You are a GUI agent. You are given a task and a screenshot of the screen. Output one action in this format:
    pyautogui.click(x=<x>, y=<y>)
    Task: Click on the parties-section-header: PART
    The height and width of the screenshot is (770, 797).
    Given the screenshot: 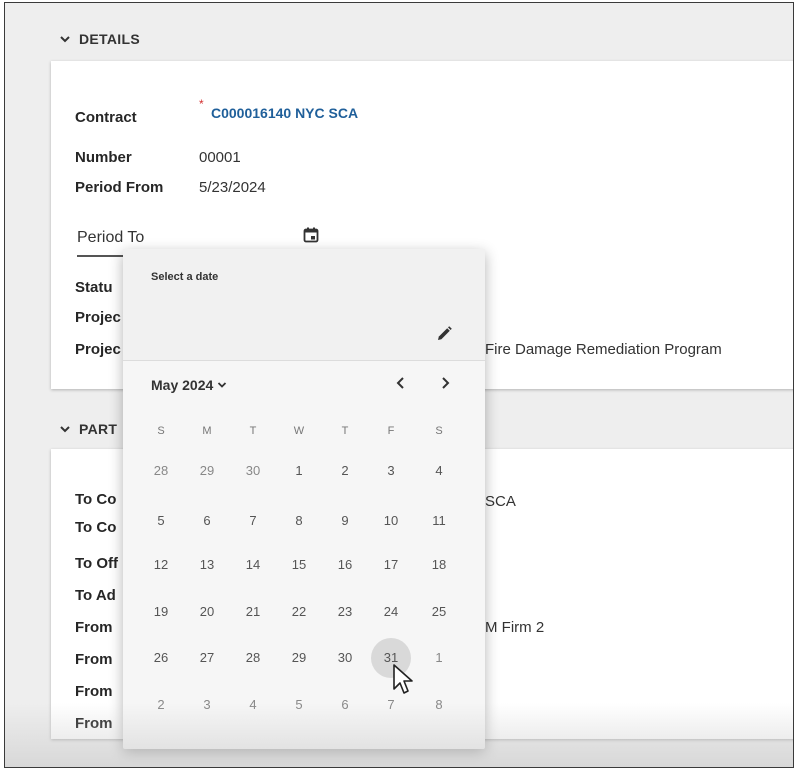 What is the action you would take?
    pyautogui.click(x=88, y=429)
    